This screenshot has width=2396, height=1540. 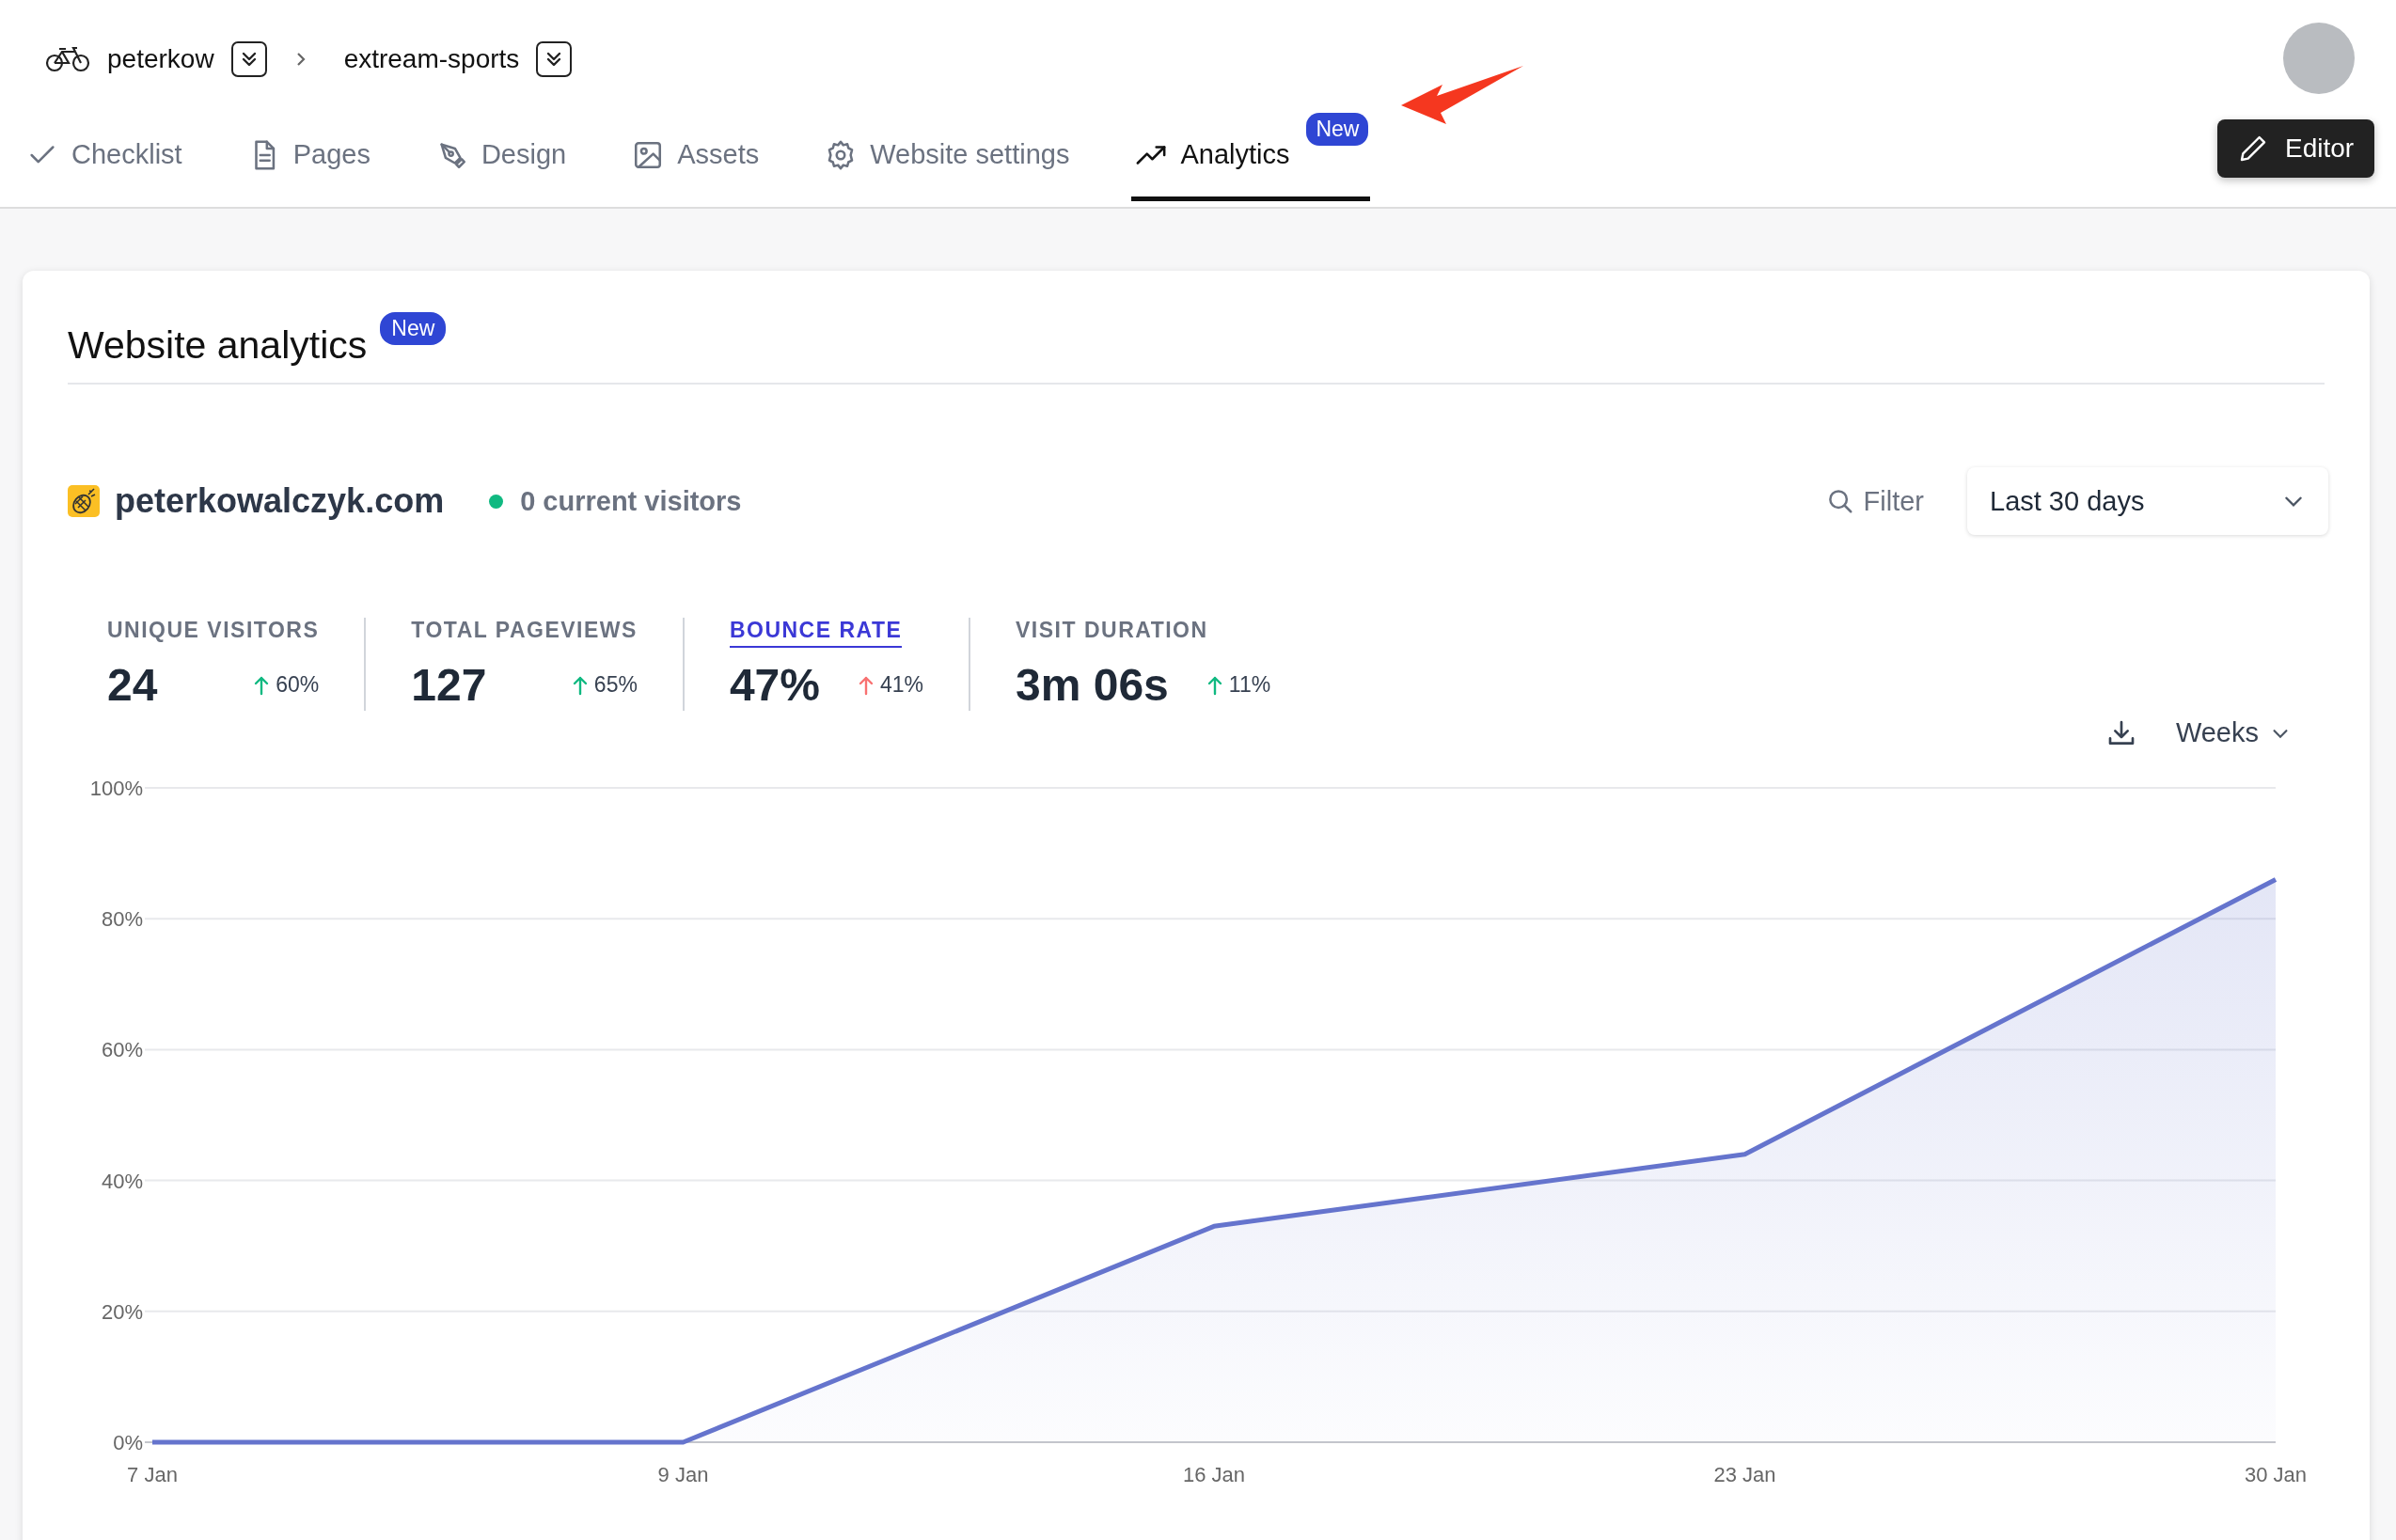 What do you see at coordinates (2296, 149) in the screenshot?
I see `editor-button: Editor` at bounding box center [2296, 149].